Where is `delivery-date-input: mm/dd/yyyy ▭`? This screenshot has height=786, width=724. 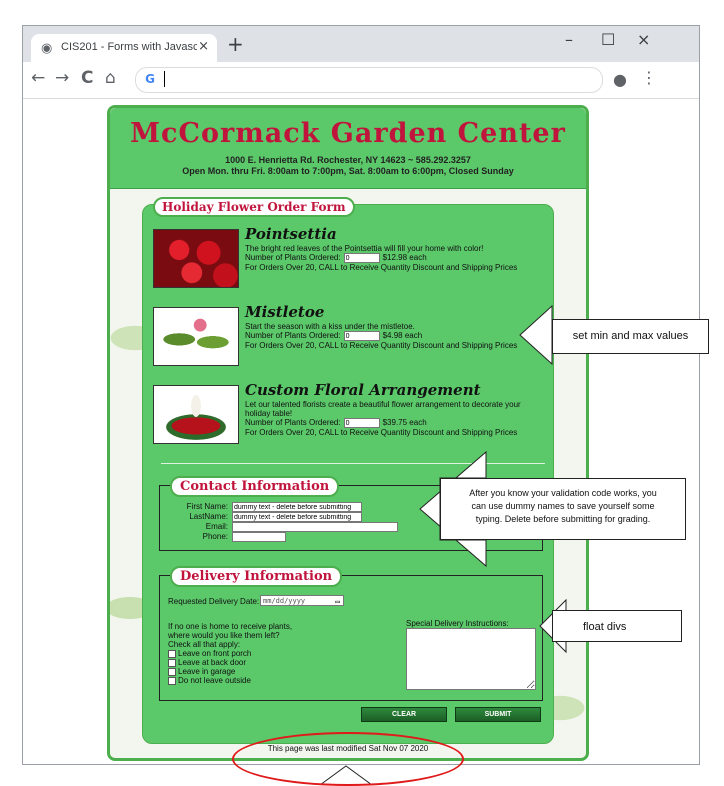
delivery-date-input: mm/dd/yyyy ▭ is located at coordinates (302, 600).